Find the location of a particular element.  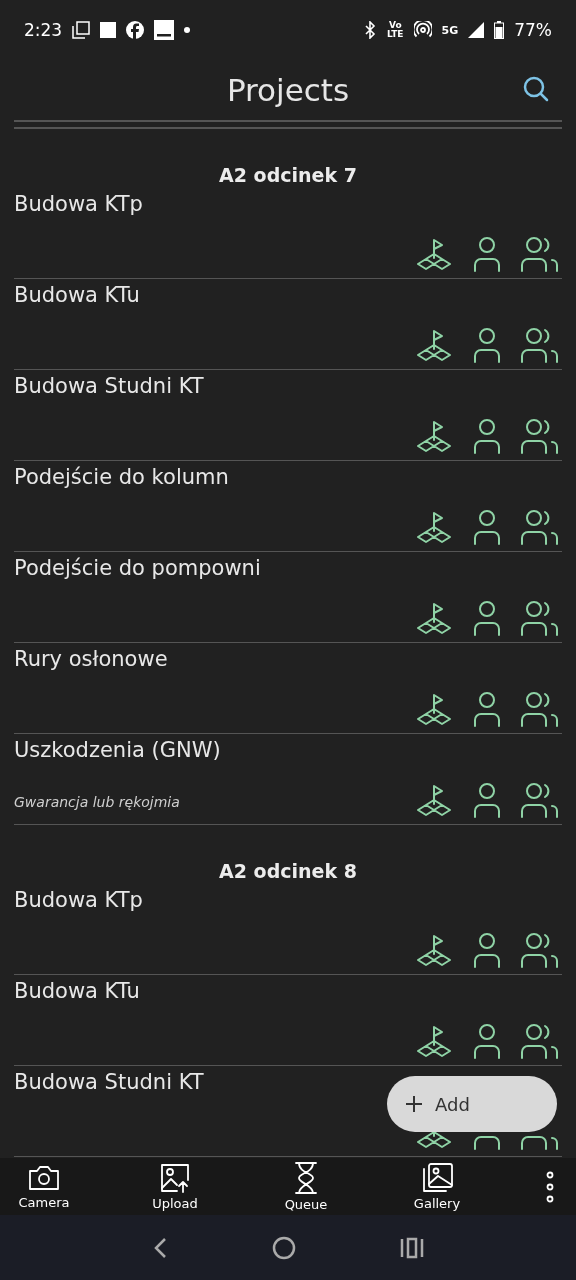

nav-button: Camera is located at coordinates (44, 1186).